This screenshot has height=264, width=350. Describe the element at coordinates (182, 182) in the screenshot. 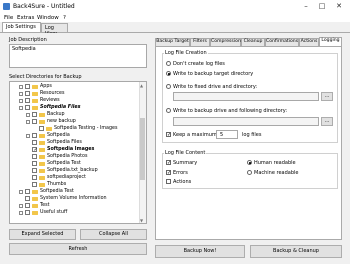

I see `actions-label: Actions` at that location.